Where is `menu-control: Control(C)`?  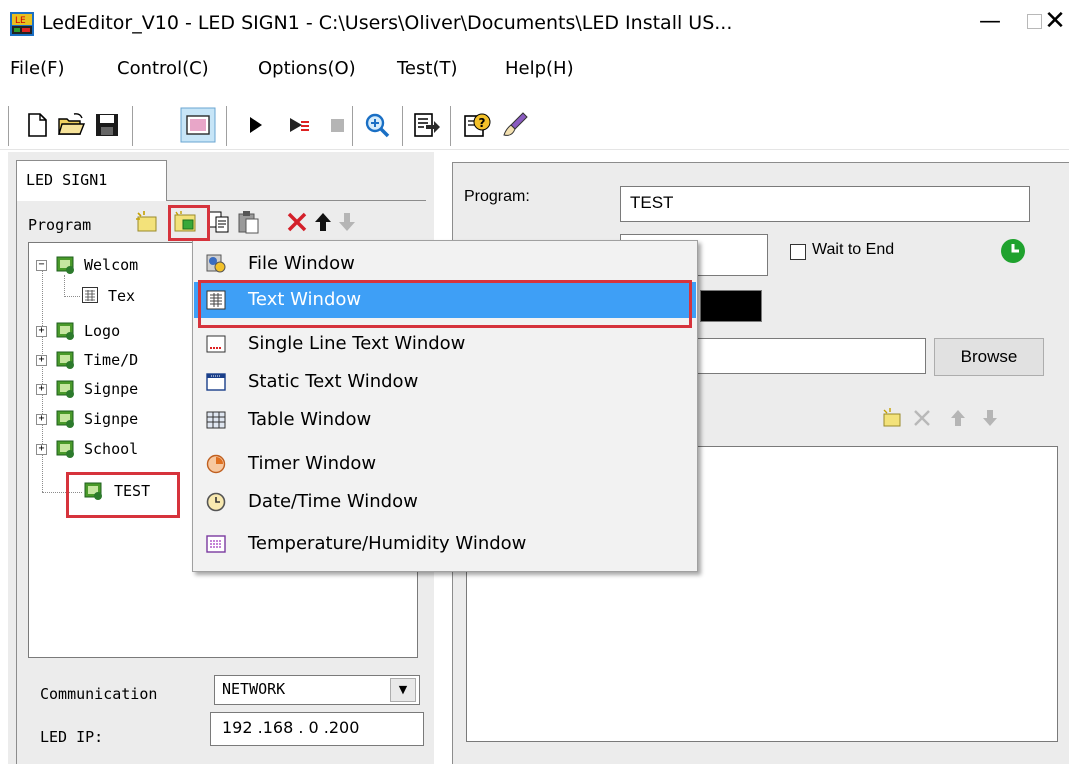
menu-control: Control(C) is located at coordinates (163, 68).